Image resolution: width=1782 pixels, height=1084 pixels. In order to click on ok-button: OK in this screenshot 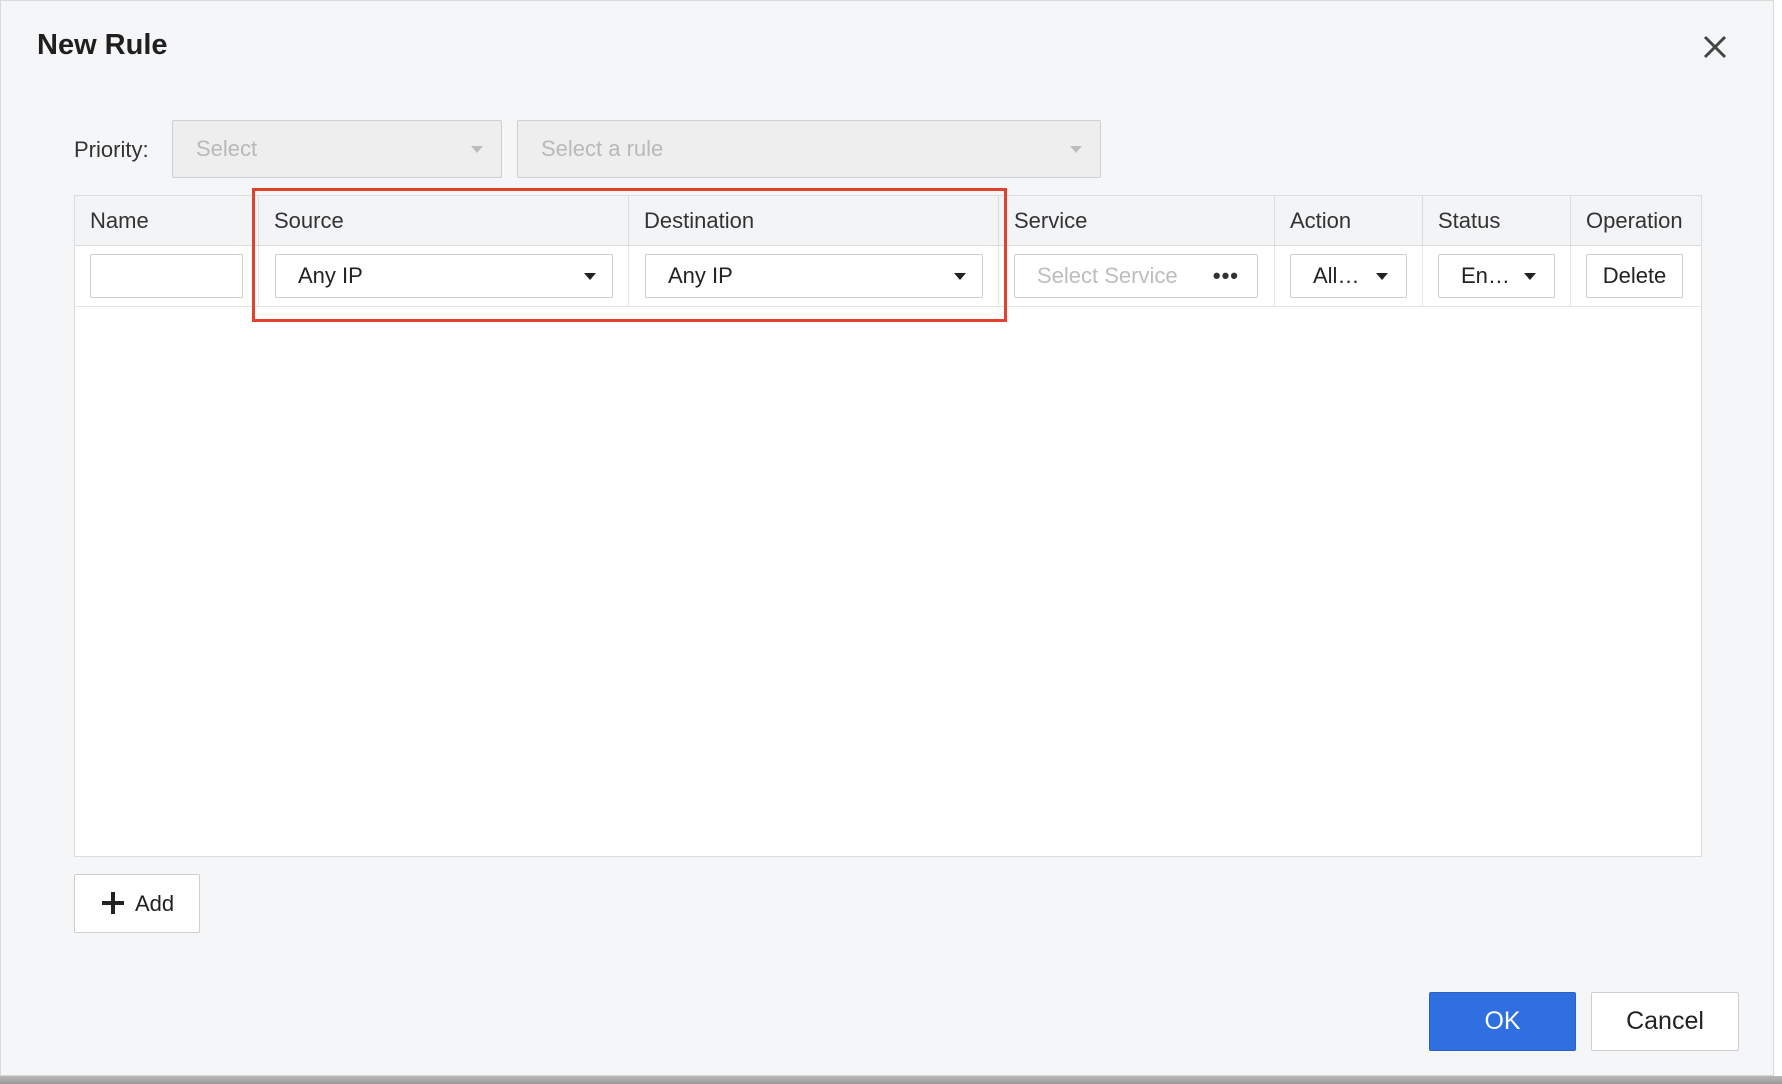, I will do `click(1502, 1021)`.